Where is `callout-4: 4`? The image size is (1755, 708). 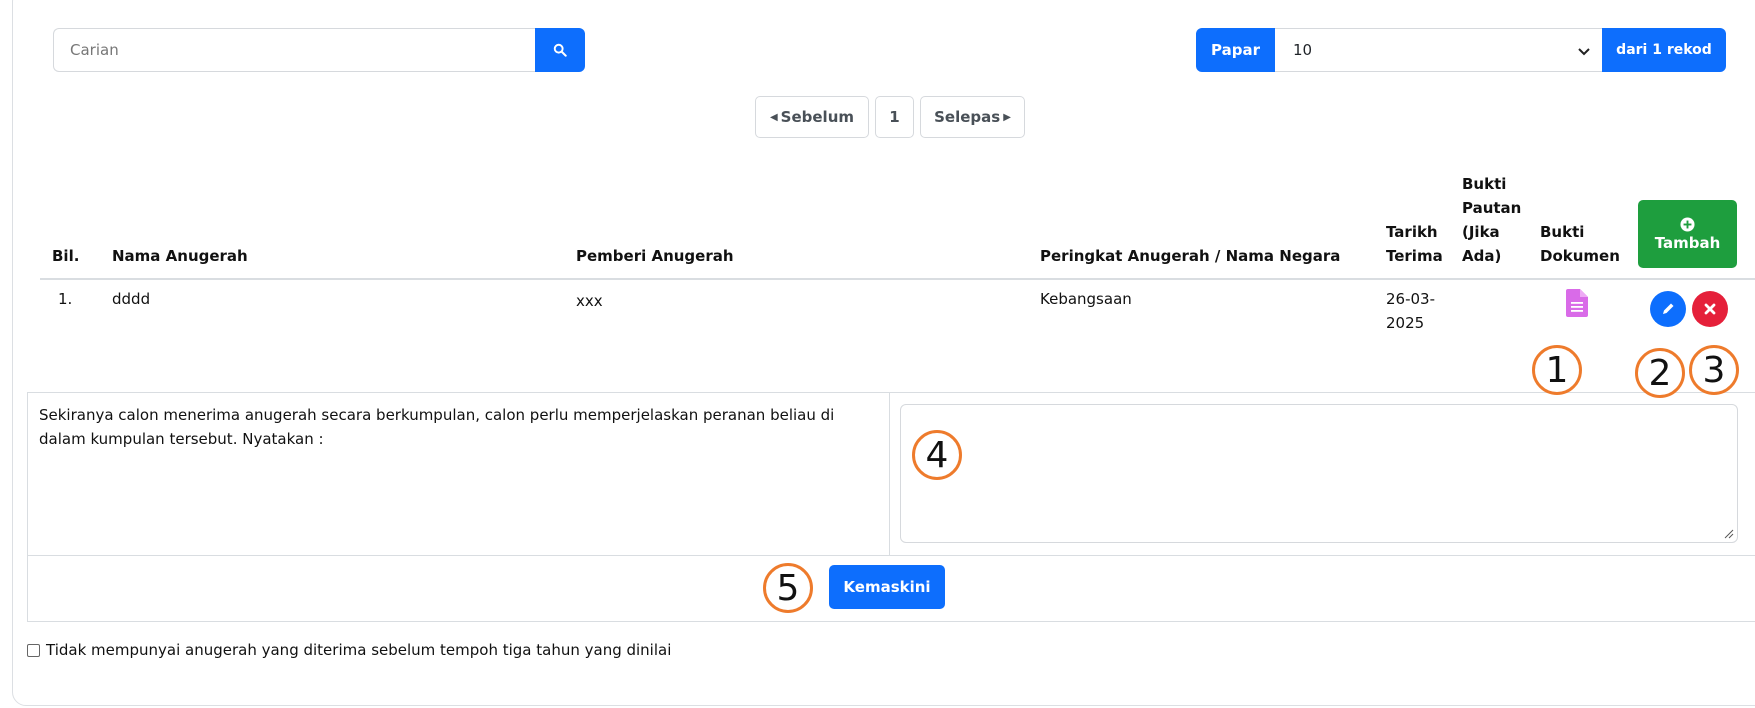 callout-4: 4 is located at coordinates (937, 455).